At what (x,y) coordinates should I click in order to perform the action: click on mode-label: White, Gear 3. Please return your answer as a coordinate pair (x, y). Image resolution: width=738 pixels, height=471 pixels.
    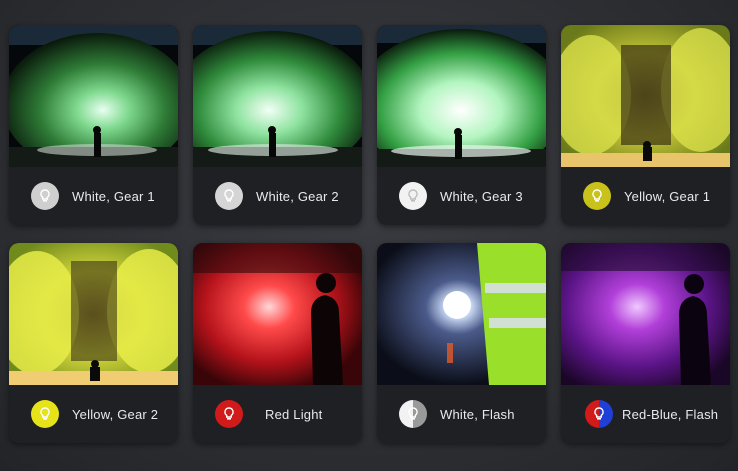
    Looking at the image, I should click on (481, 196).